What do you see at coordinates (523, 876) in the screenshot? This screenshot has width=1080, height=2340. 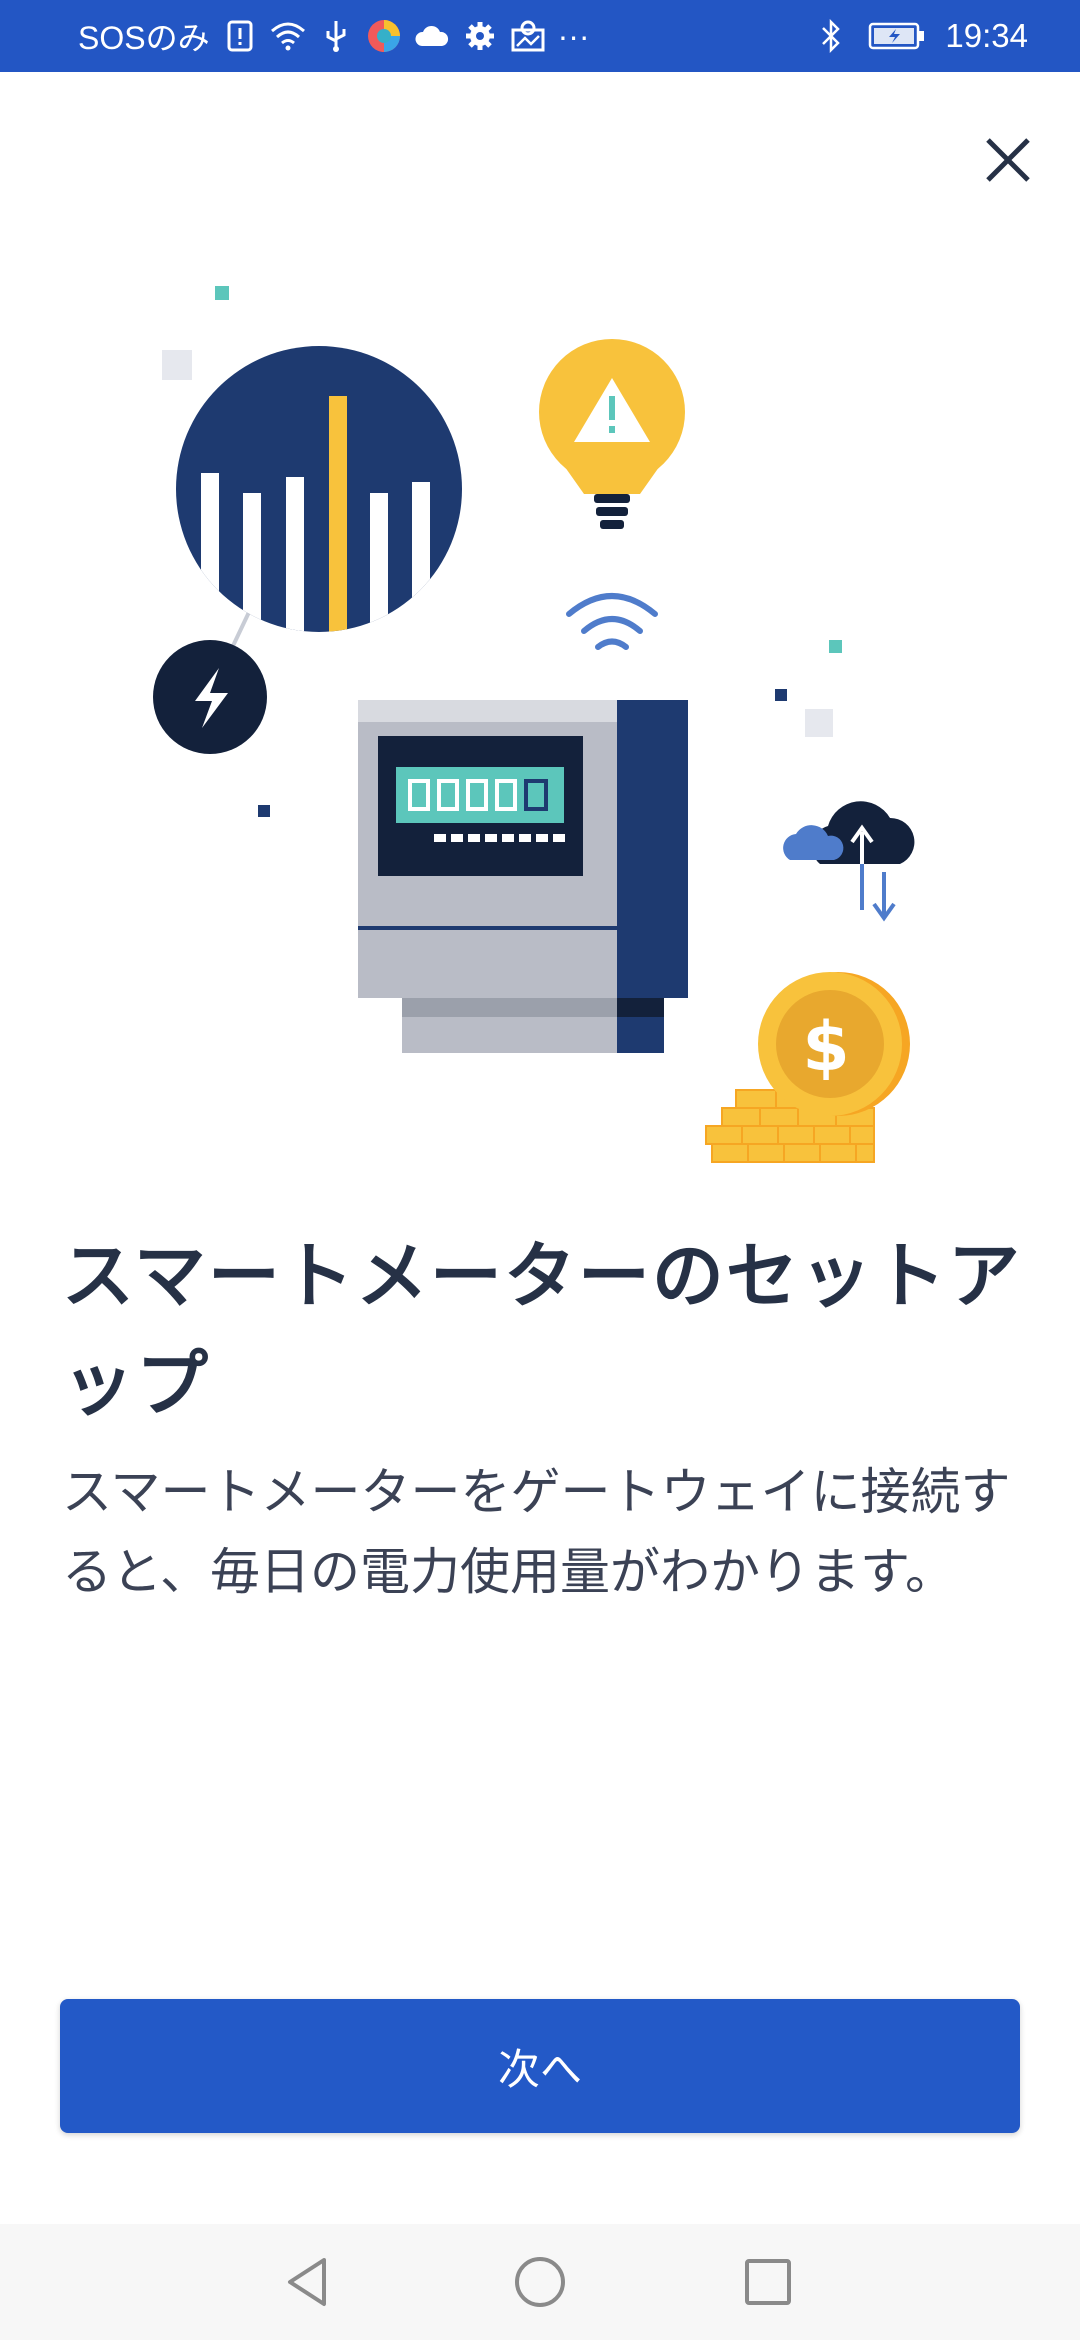 I see `smart-meter-icon` at bounding box center [523, 876].